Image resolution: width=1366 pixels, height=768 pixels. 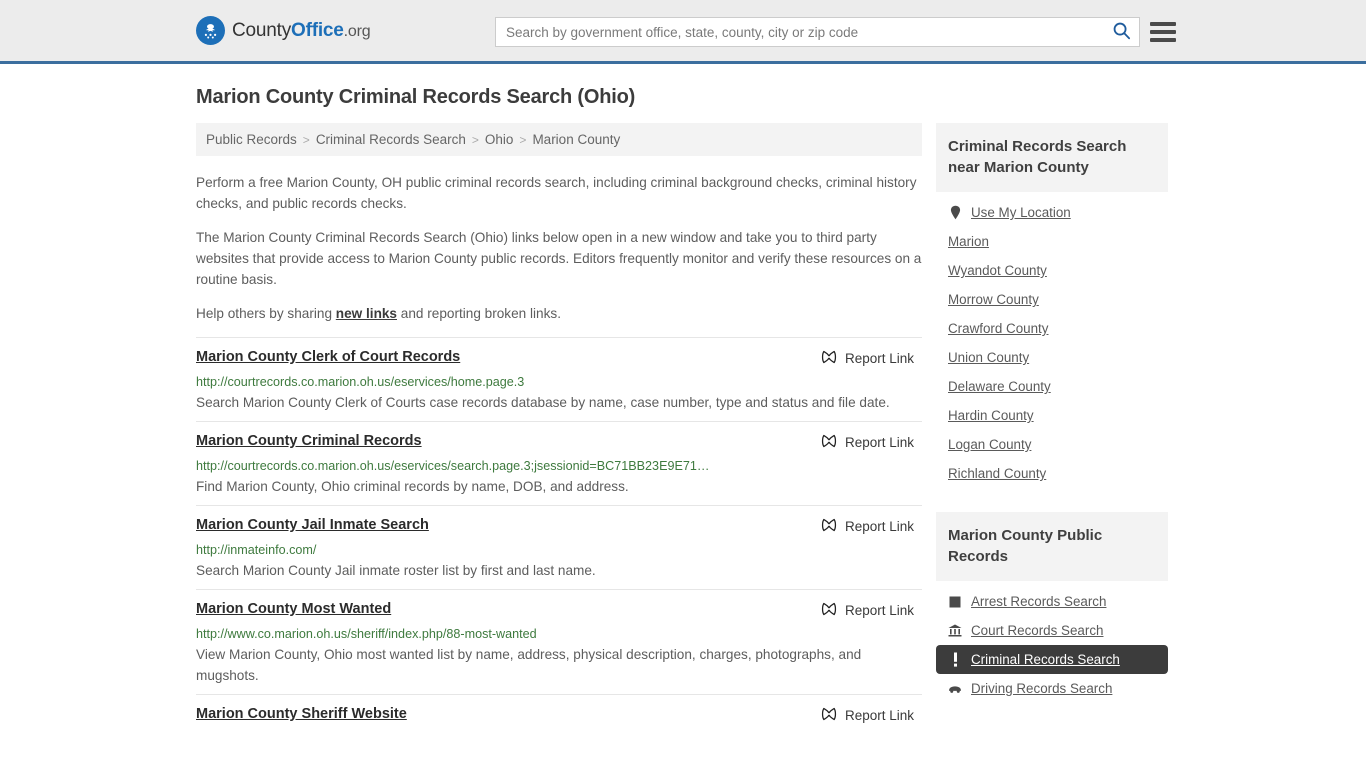 I want to click on new-links-link: new links, so click(x=366, y=313).